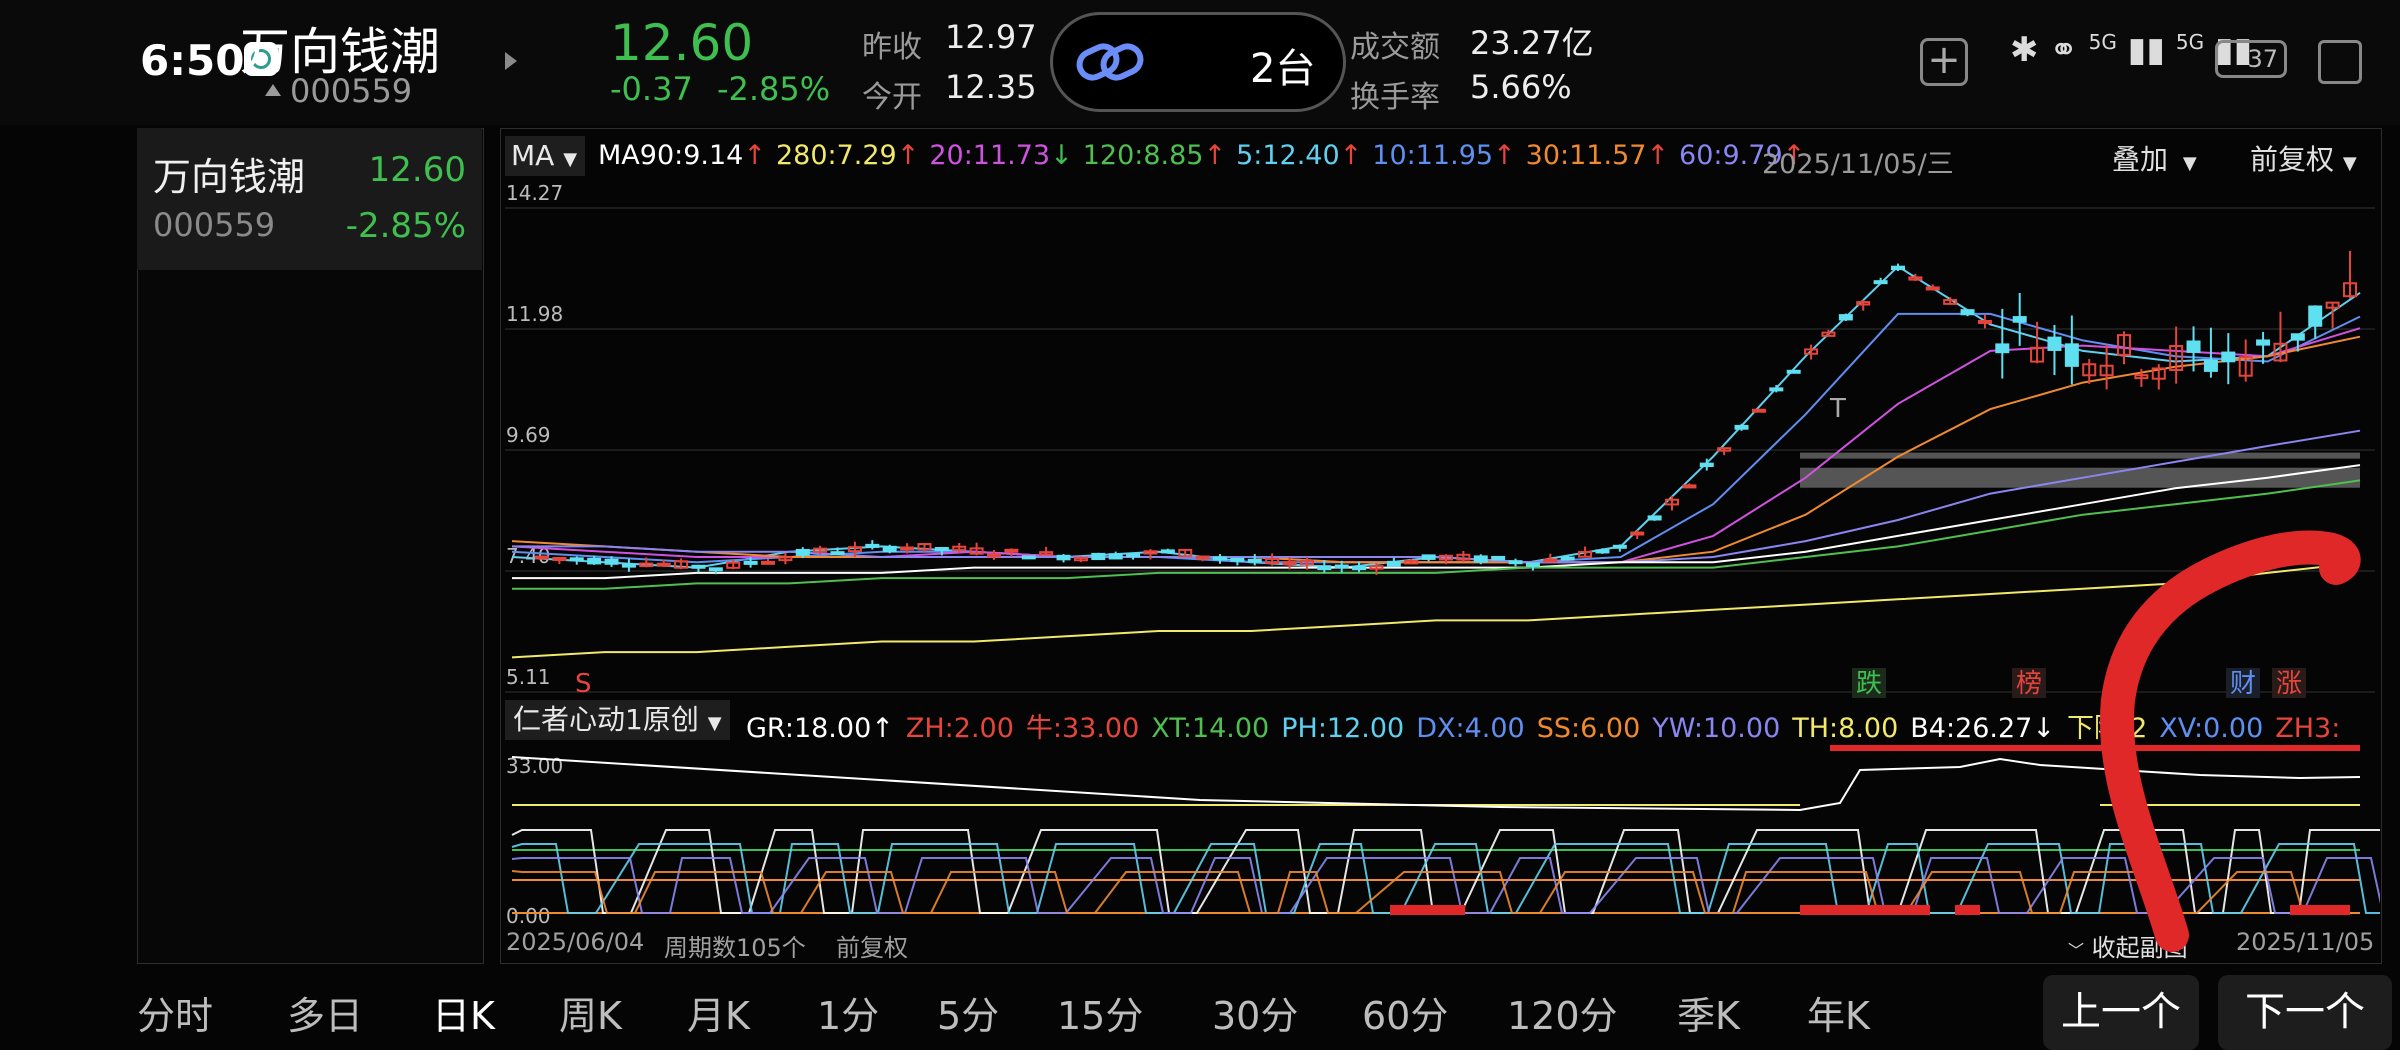  I want to click on signal-icon: ▮▮, so click(2146, 50).